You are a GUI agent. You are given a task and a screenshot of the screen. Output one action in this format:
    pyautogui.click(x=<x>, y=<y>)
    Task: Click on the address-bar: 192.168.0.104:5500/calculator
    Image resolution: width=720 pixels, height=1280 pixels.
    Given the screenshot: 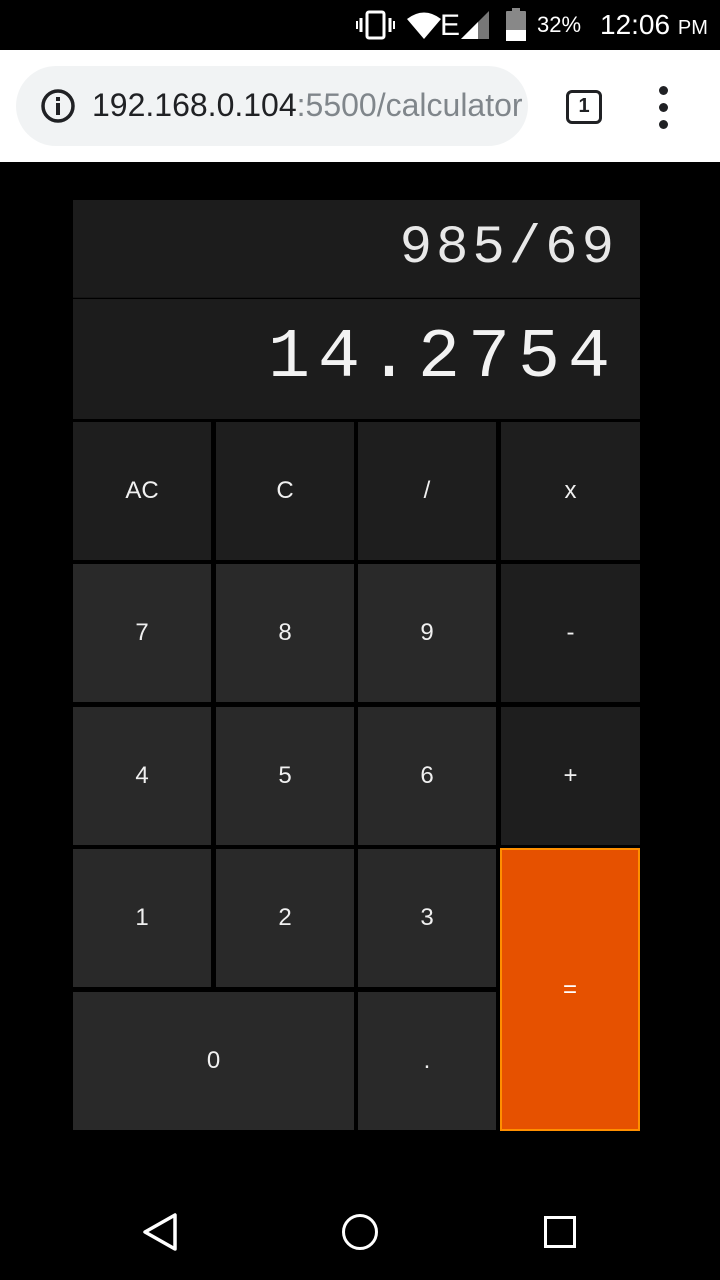 What is the action you would take?
    pyautogui.click(x=272, y=106)
    